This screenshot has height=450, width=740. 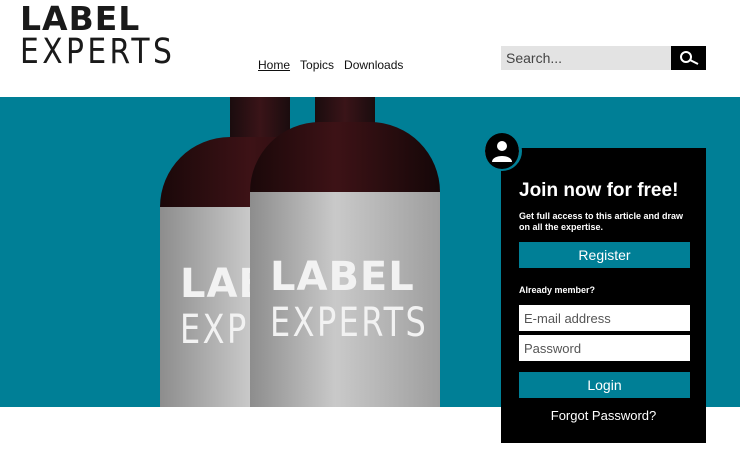 I want to click on search-input, so click(x=586, y=58).